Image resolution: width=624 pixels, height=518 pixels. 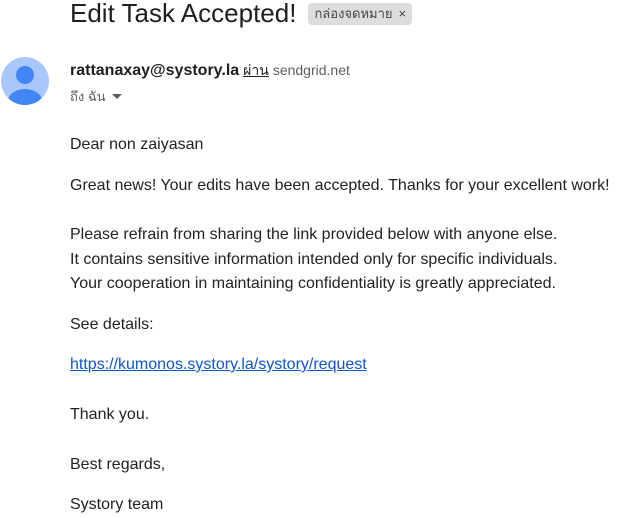 What do you see at coordinates (154, 71) in the screenshot?
I see `sender-email: rattanaxay@systory.la` at bounding box center [154, 71].